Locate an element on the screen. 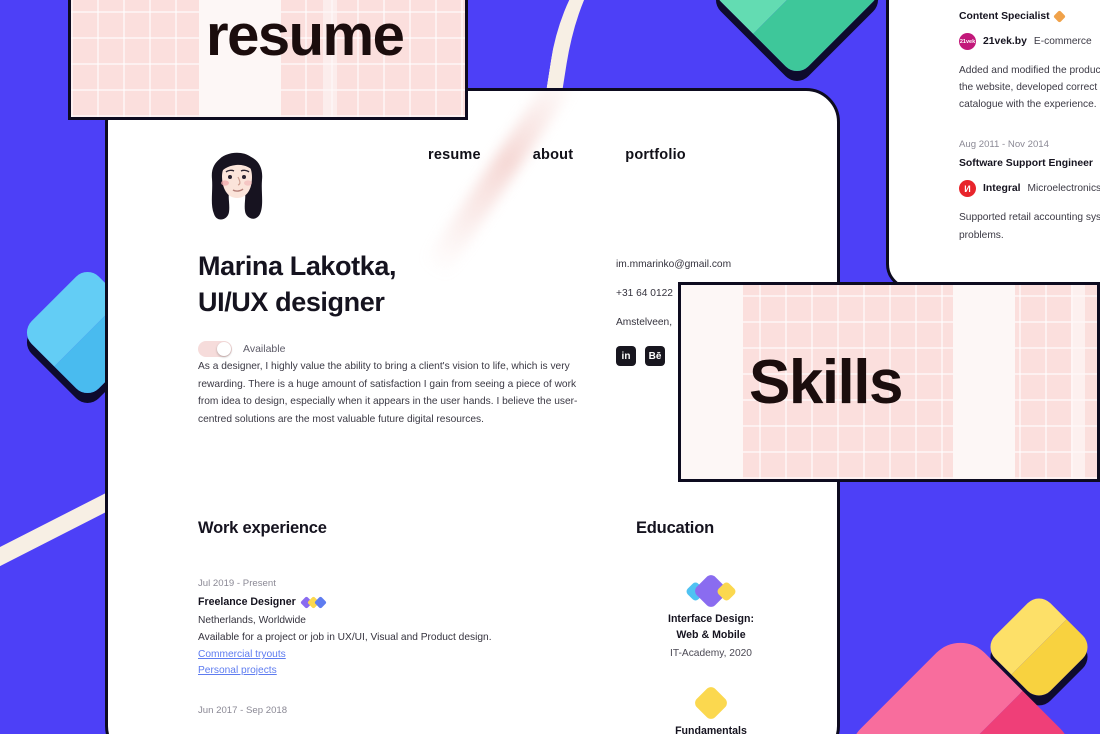  nav-links: resume about portfolio is located at coordinates (557, 155).